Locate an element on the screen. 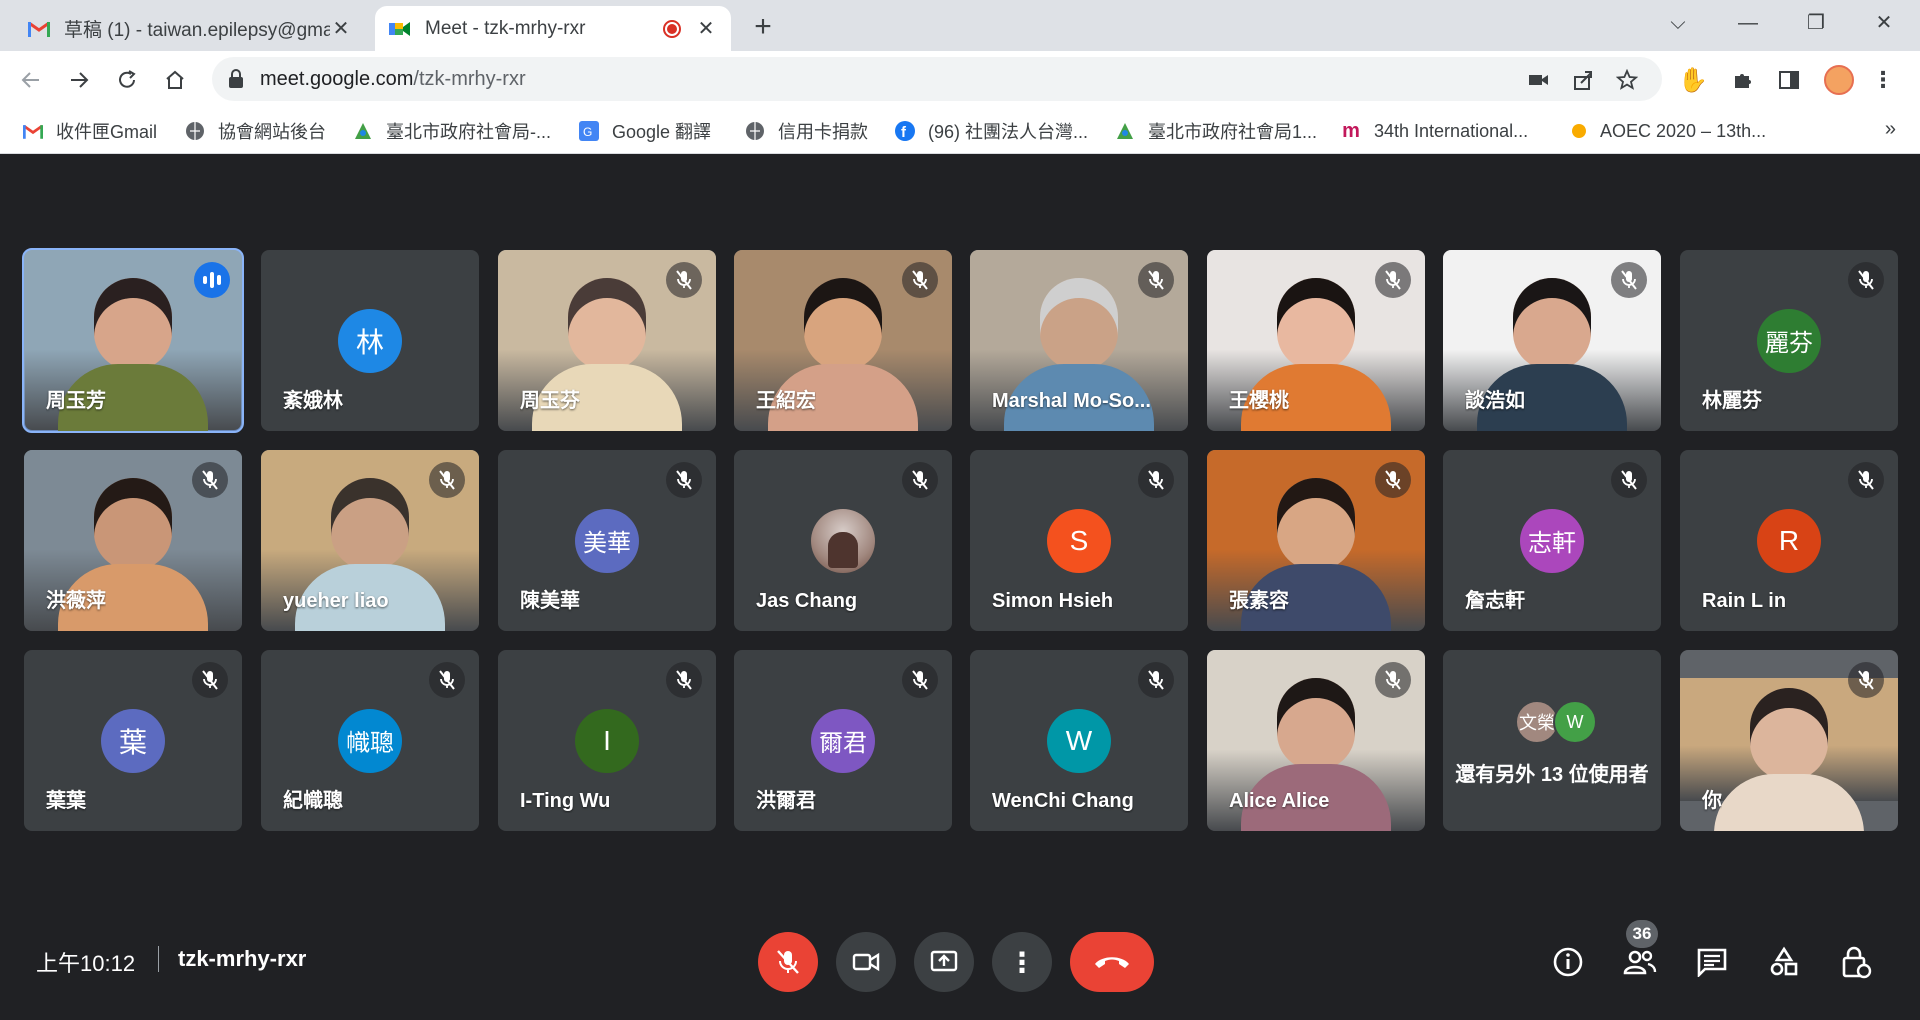 The width and height of the screenshot is (1920, 1020). participant-tile: 葉葉葉 is located at coordinates (133, 740).